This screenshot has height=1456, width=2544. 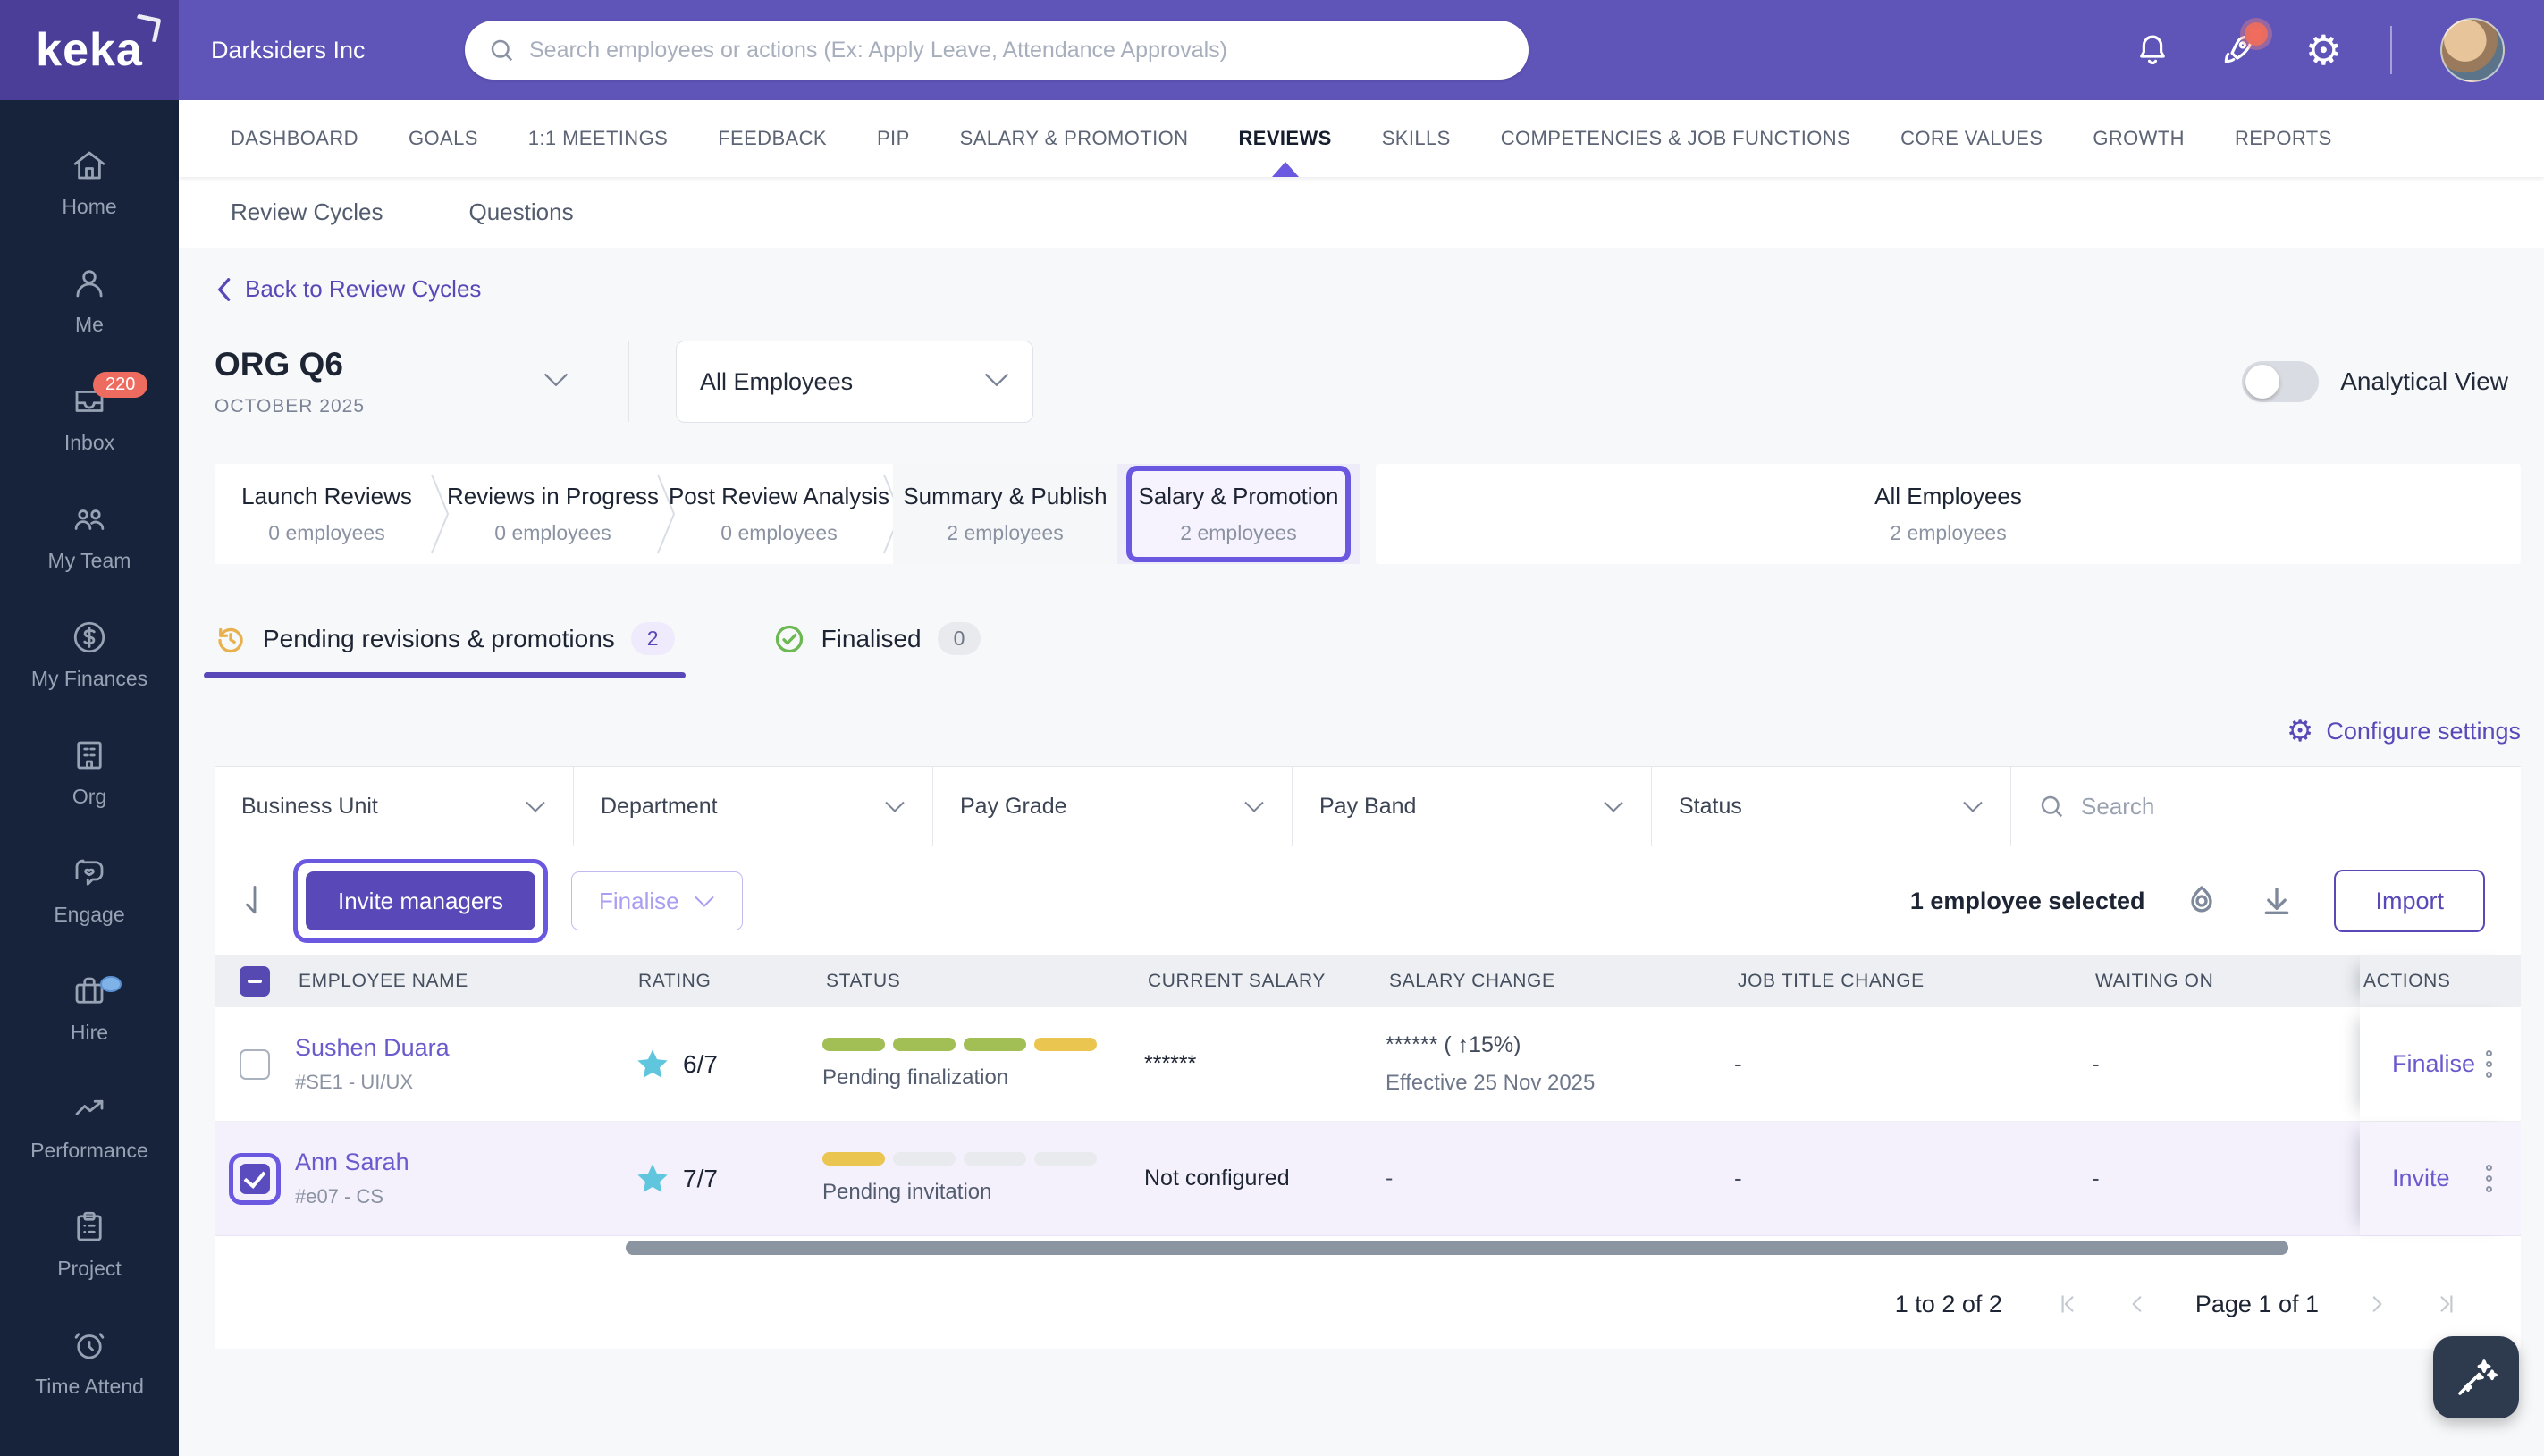 I want to click on cycle-dropdown-chevron-icon, so click(x=556, y=382).